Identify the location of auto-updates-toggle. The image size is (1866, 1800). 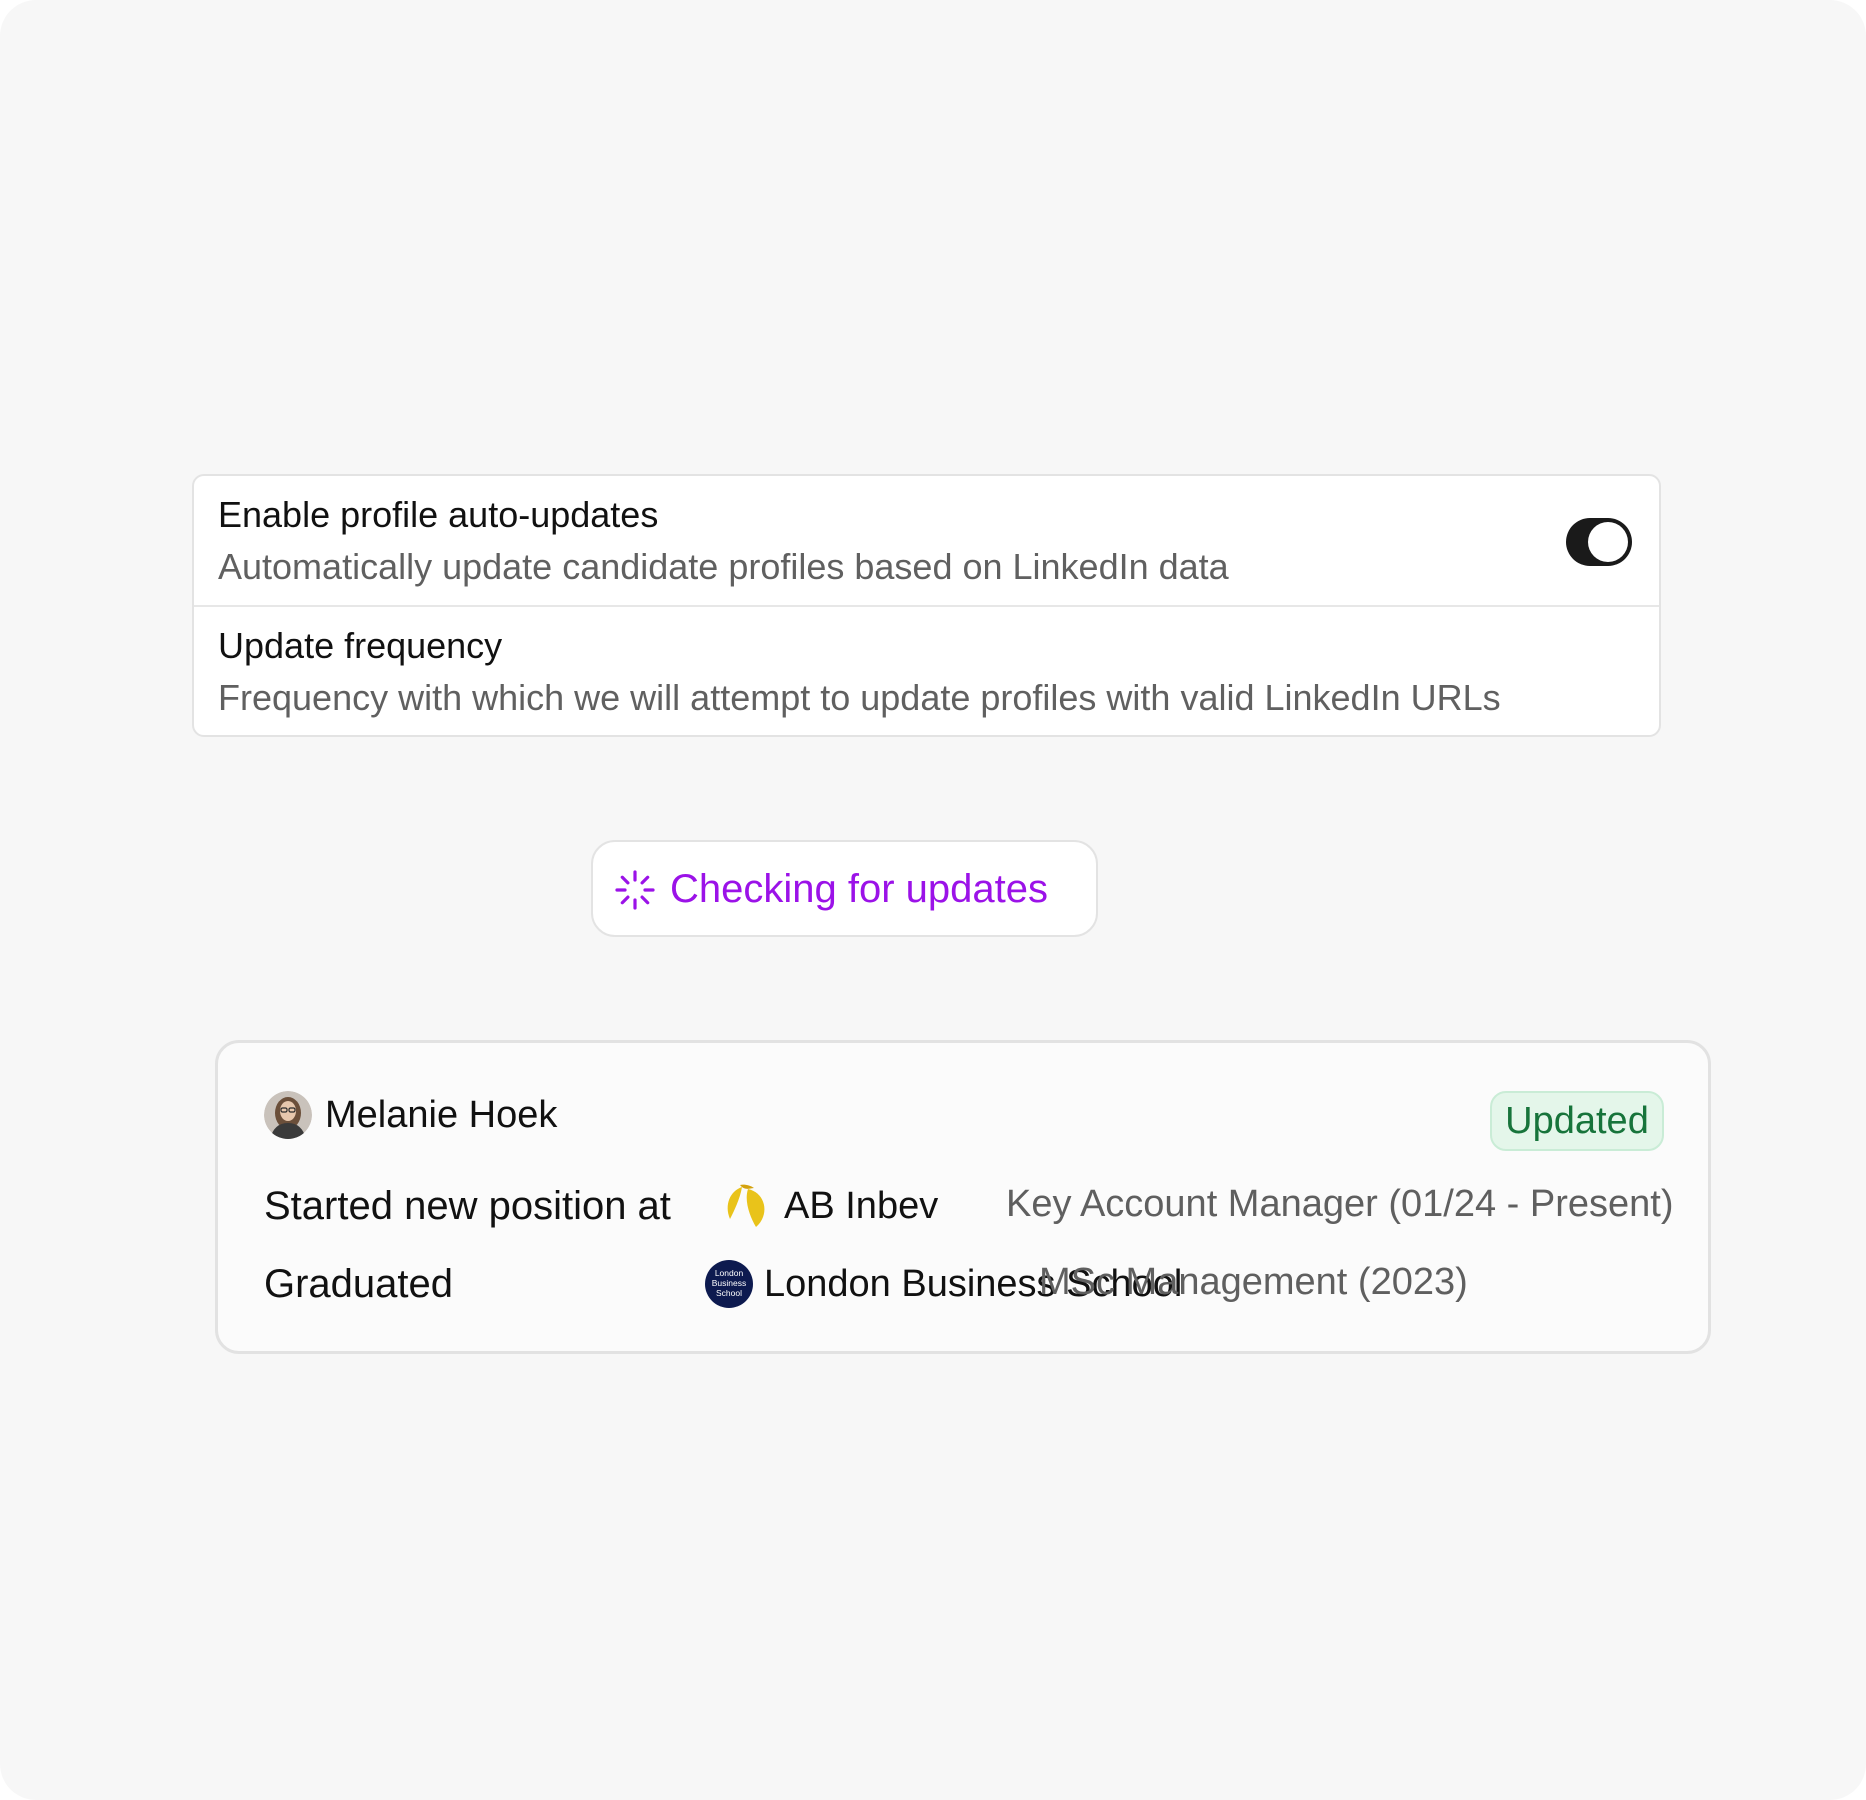
(1599, 542).